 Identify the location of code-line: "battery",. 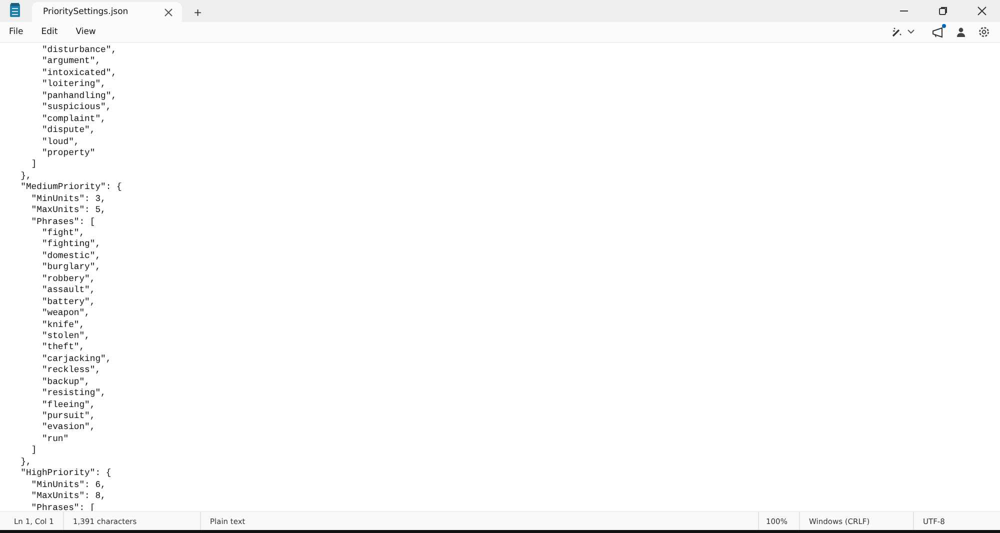
(68, 302).